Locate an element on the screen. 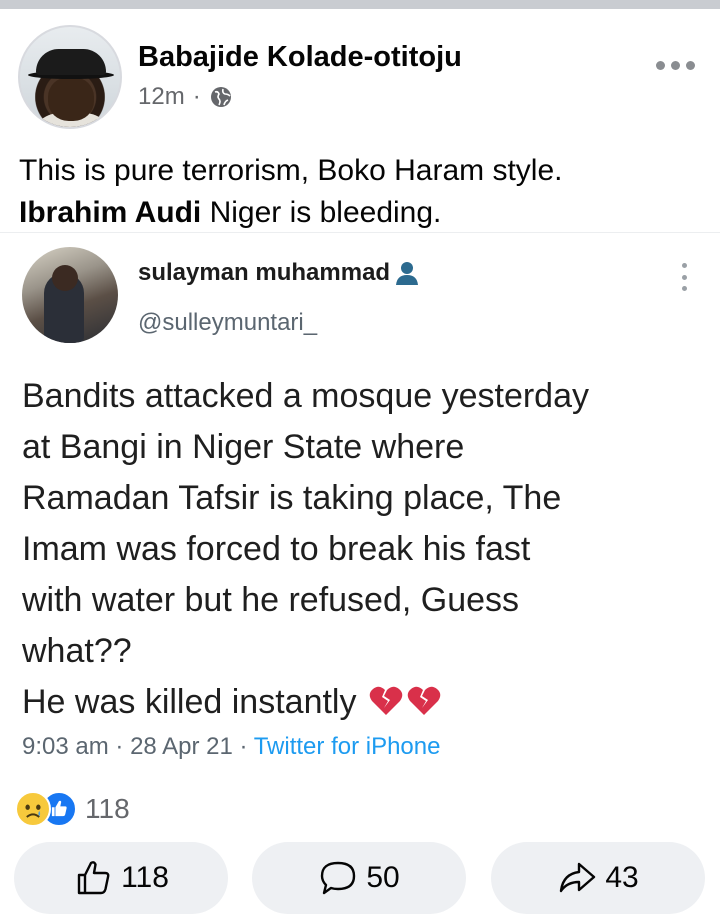 The height and width of the screenshot is (915, 720). tweet-handle: @sulleymuntari_ is located at coordinates (228, 322).